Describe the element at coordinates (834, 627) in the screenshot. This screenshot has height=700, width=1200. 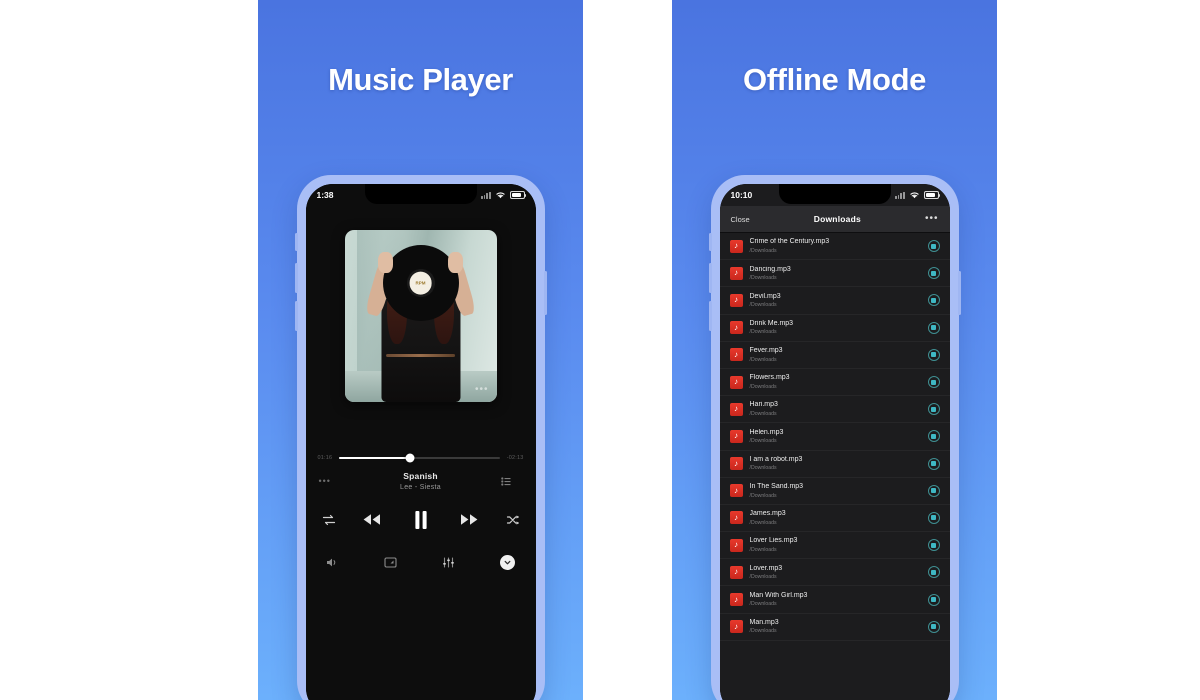
I see `list-item: ♪ Man.mp3/Downloads` at that location.